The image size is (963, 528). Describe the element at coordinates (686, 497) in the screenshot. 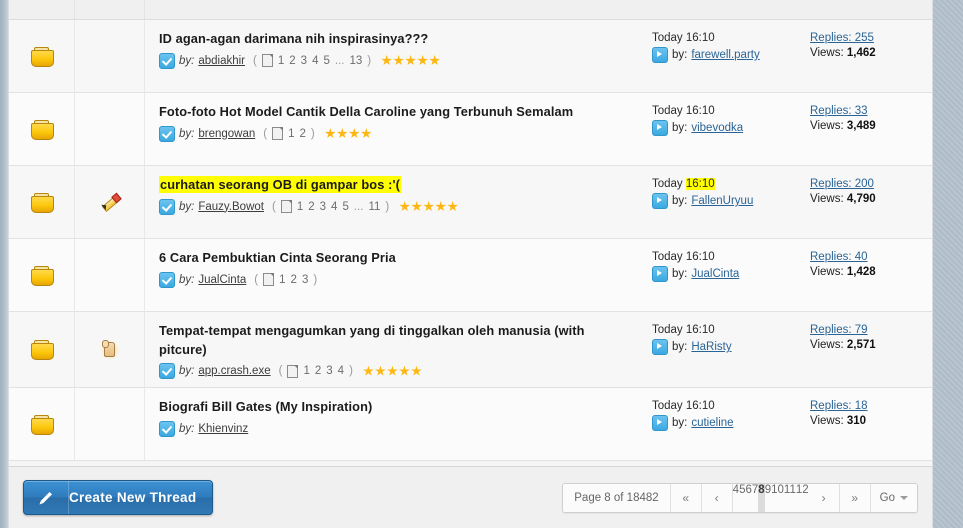

I see `pagination-first: «` at that location.